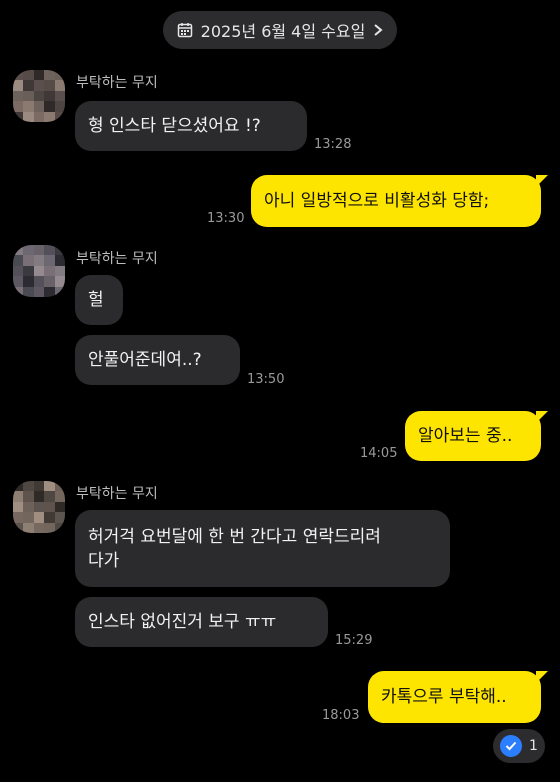 This screenshot has height=782, width=560. Describe the element at coordinates (458, 697) in the screenshot. I see `message-bubble: 카톡으루 부탁해..` at that location.